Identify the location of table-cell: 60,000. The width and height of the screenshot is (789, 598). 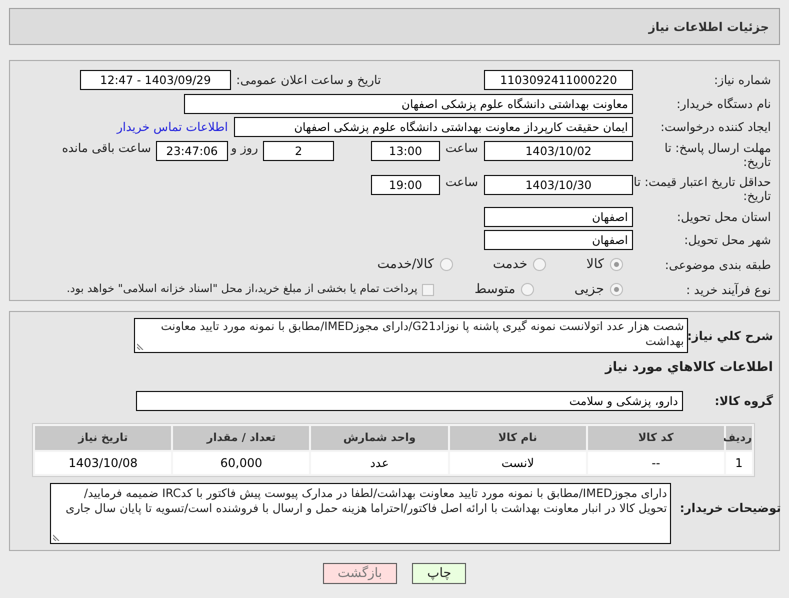
(241, 463).